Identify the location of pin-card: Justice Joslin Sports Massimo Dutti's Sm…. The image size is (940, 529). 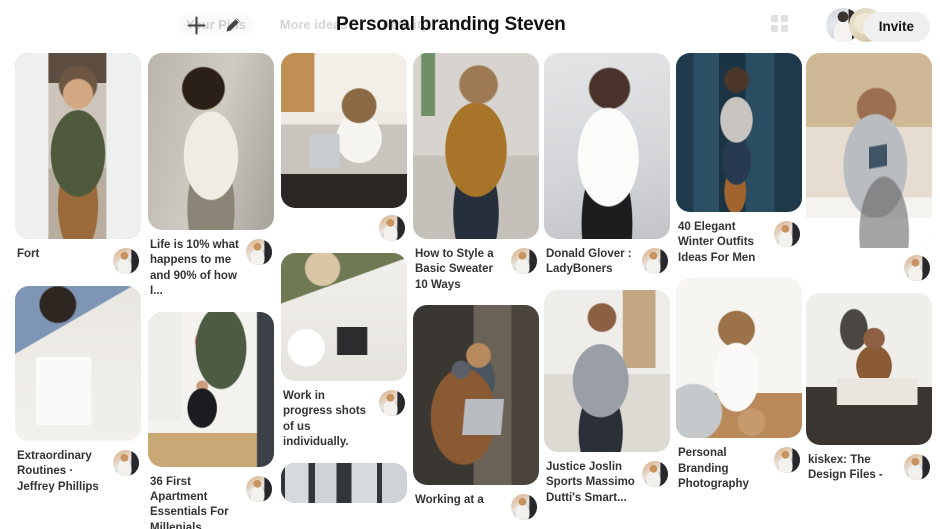
(607, 397).